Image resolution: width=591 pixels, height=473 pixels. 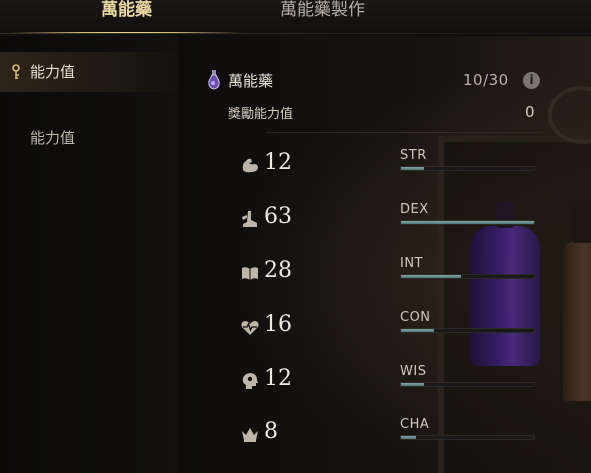 What do you see at coordinates (250, 328) in the screenshot?
I see `heart-pulse-icon` at bounding box center [250, 328].